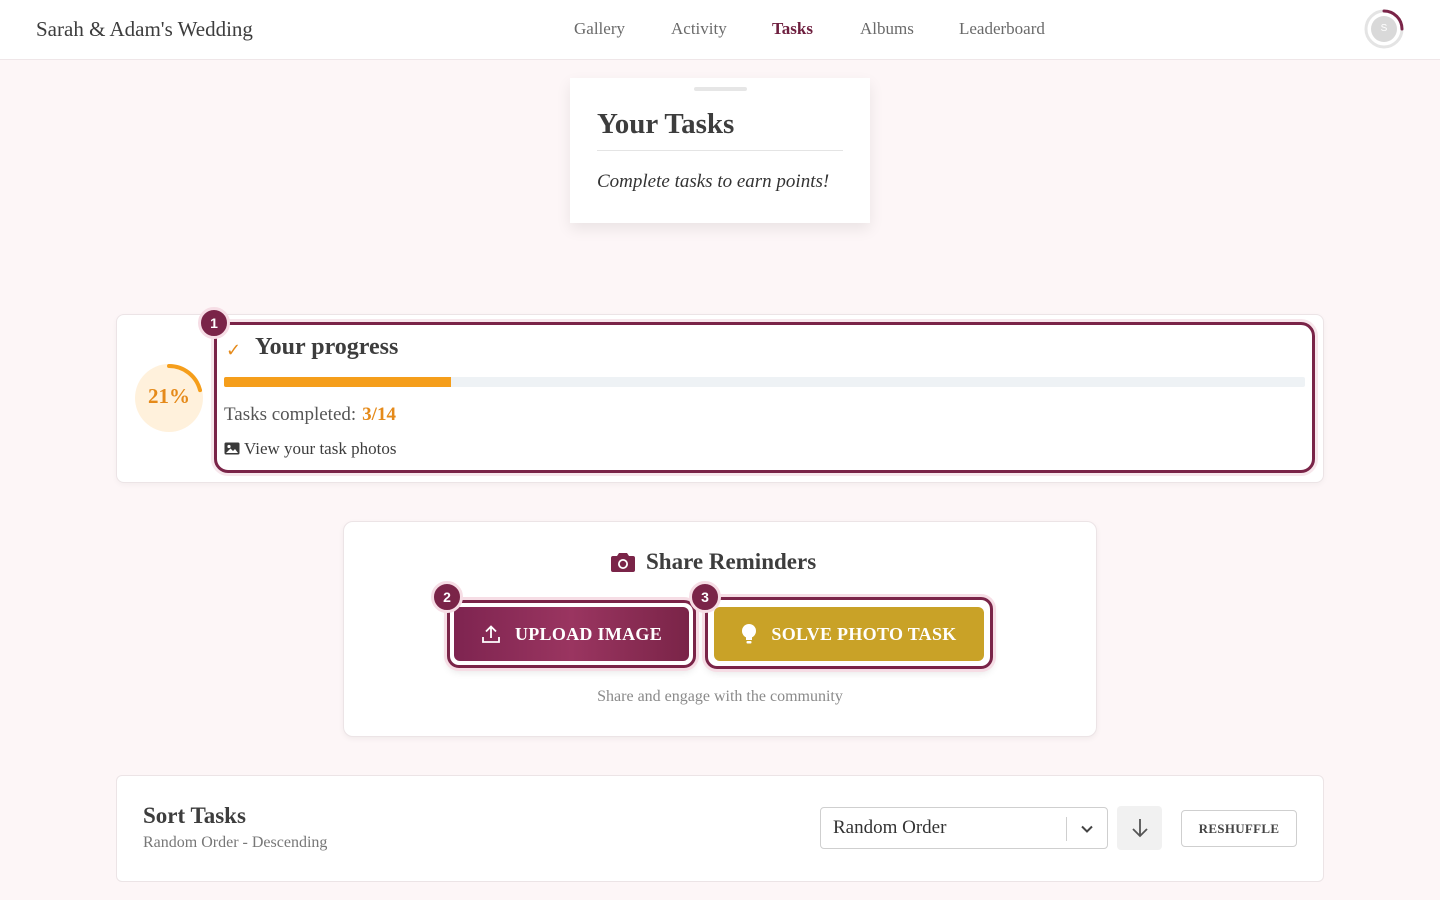 The width and height of the screenshot is (1440, 900). Describe the element at coordinates (327, 347) in the screenshot. I see `progress-title: Your progress` at that location.